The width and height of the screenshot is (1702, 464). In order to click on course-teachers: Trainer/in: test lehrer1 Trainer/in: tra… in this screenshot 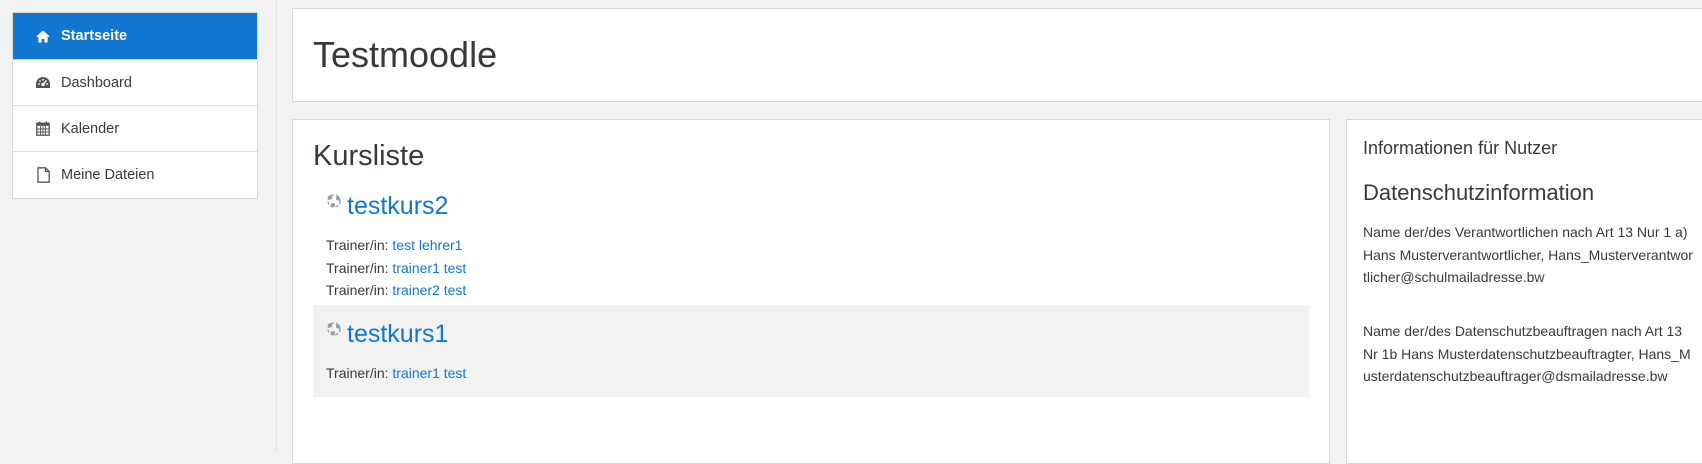, I will do `click(817, 268)`.